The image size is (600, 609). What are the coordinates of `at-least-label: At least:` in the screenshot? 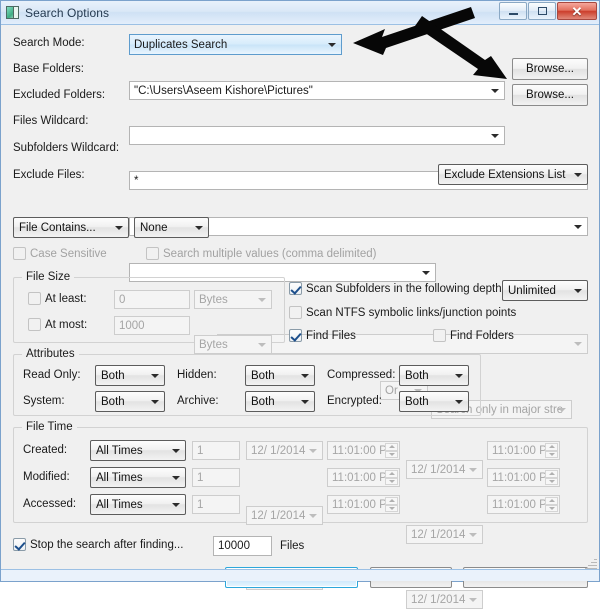 It's located at (66, 298).